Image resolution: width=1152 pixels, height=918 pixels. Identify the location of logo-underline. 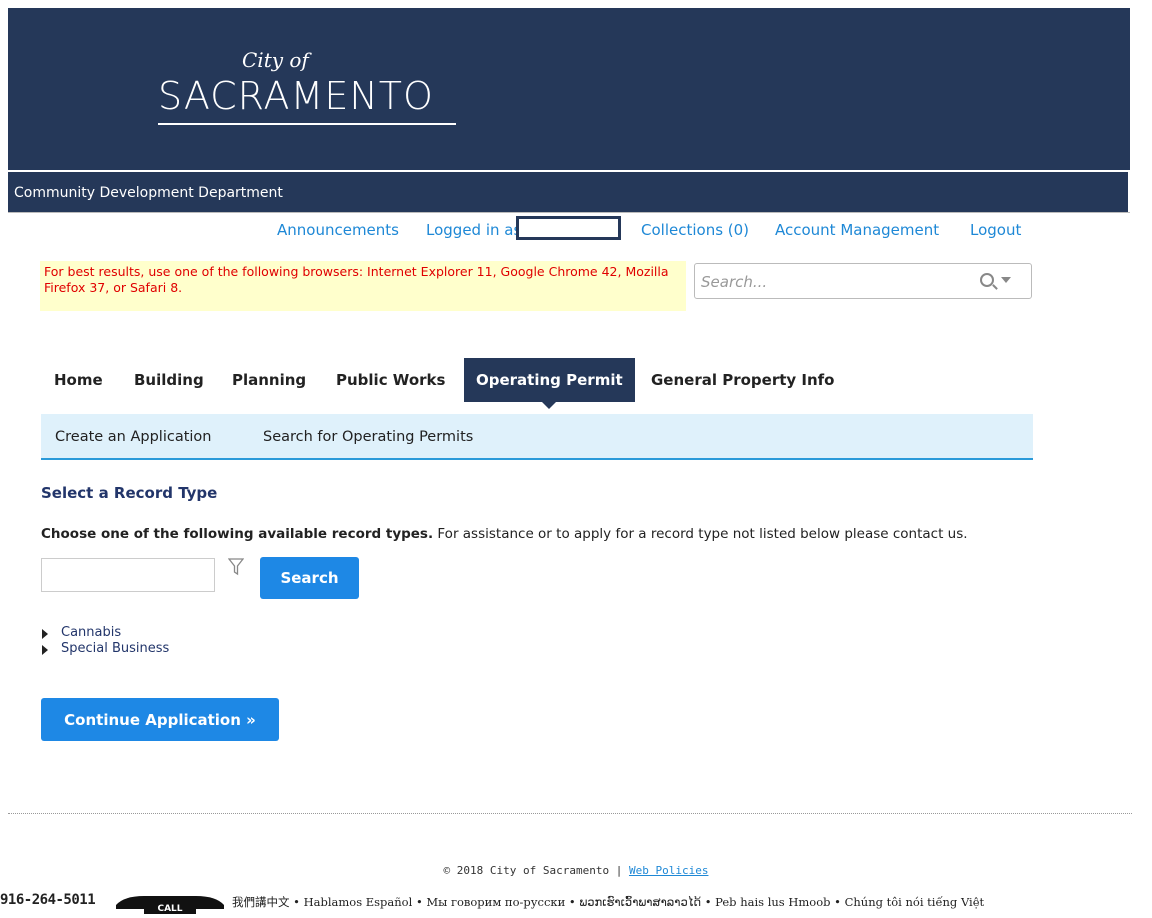
(307, 124).